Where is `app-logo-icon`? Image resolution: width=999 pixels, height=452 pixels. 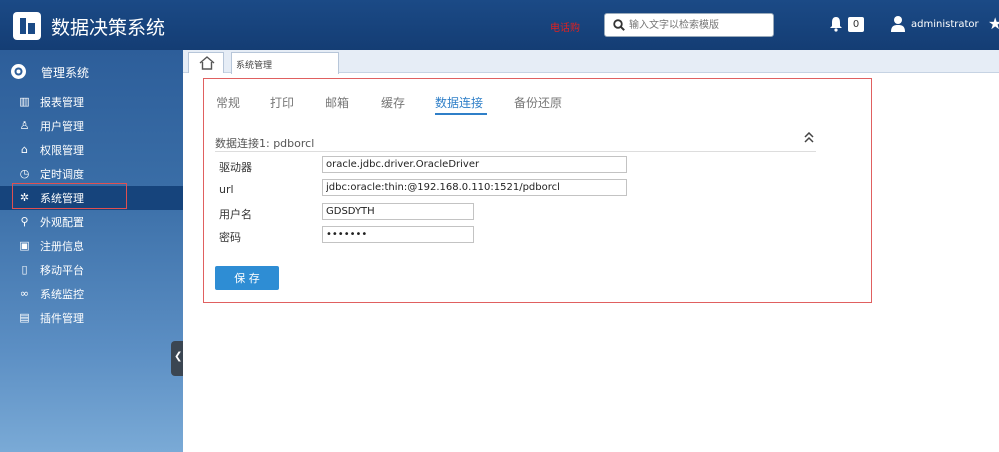 app-logo-icon is located at coordinates (27, 26).